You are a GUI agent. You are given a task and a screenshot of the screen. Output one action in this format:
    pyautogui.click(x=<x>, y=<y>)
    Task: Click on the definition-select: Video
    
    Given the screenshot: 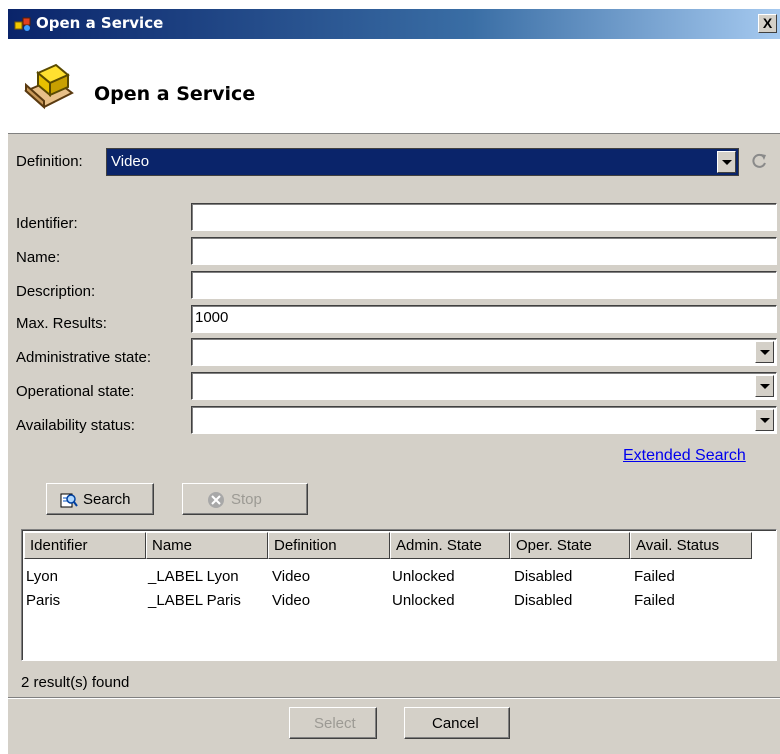 What is the action you would take?
    pyautogui.click(x=422, y=162)
    